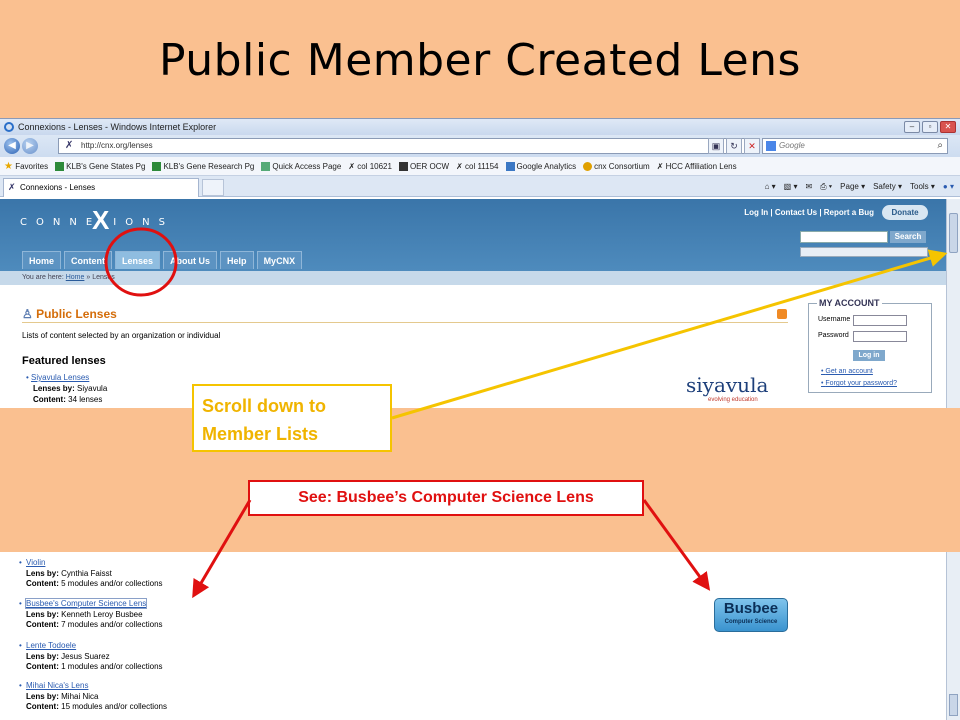 The width and height of the screenshot is (960, 720). Describe the element at coordinates (8, 166) in the screenshot. I see `star-icon: ★` at that location.